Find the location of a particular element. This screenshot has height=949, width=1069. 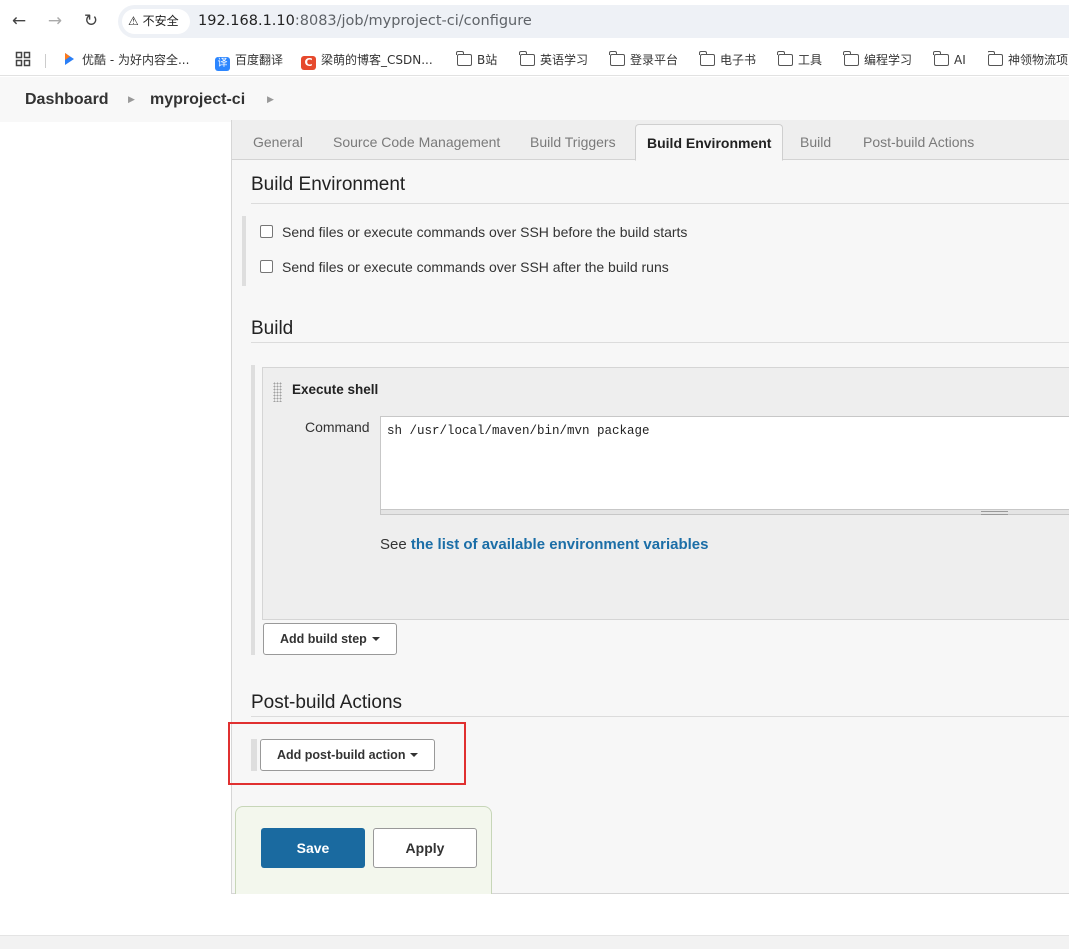

textarea-resize-handle is located at coordinates (724, 512).